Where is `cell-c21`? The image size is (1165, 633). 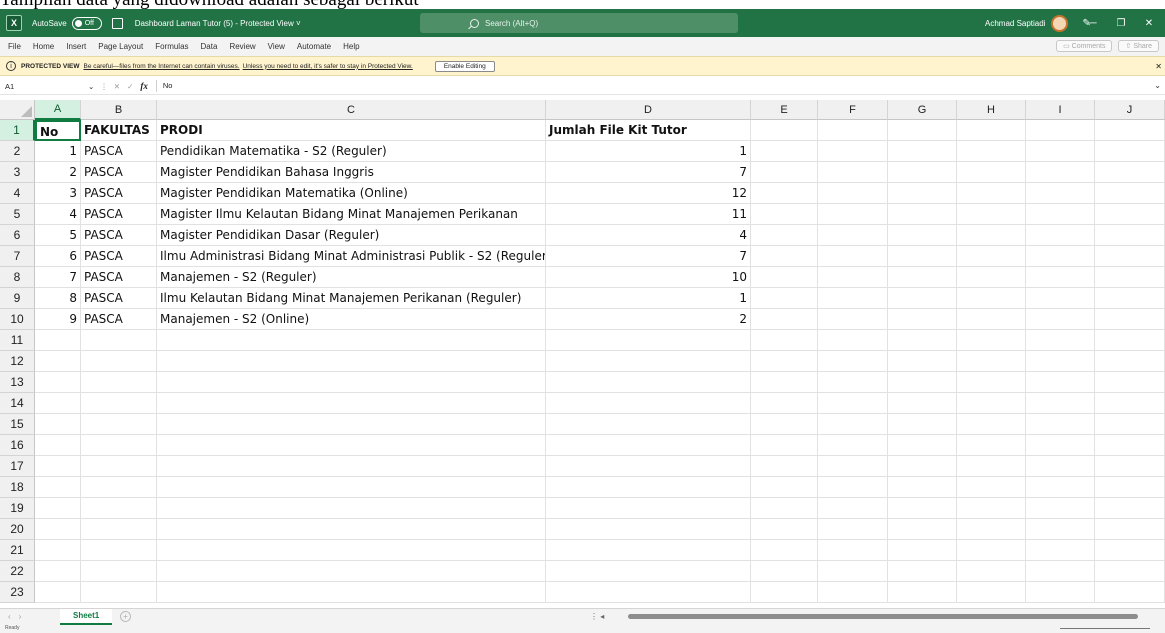 cell-c21 is located at coordinates (351, 550).